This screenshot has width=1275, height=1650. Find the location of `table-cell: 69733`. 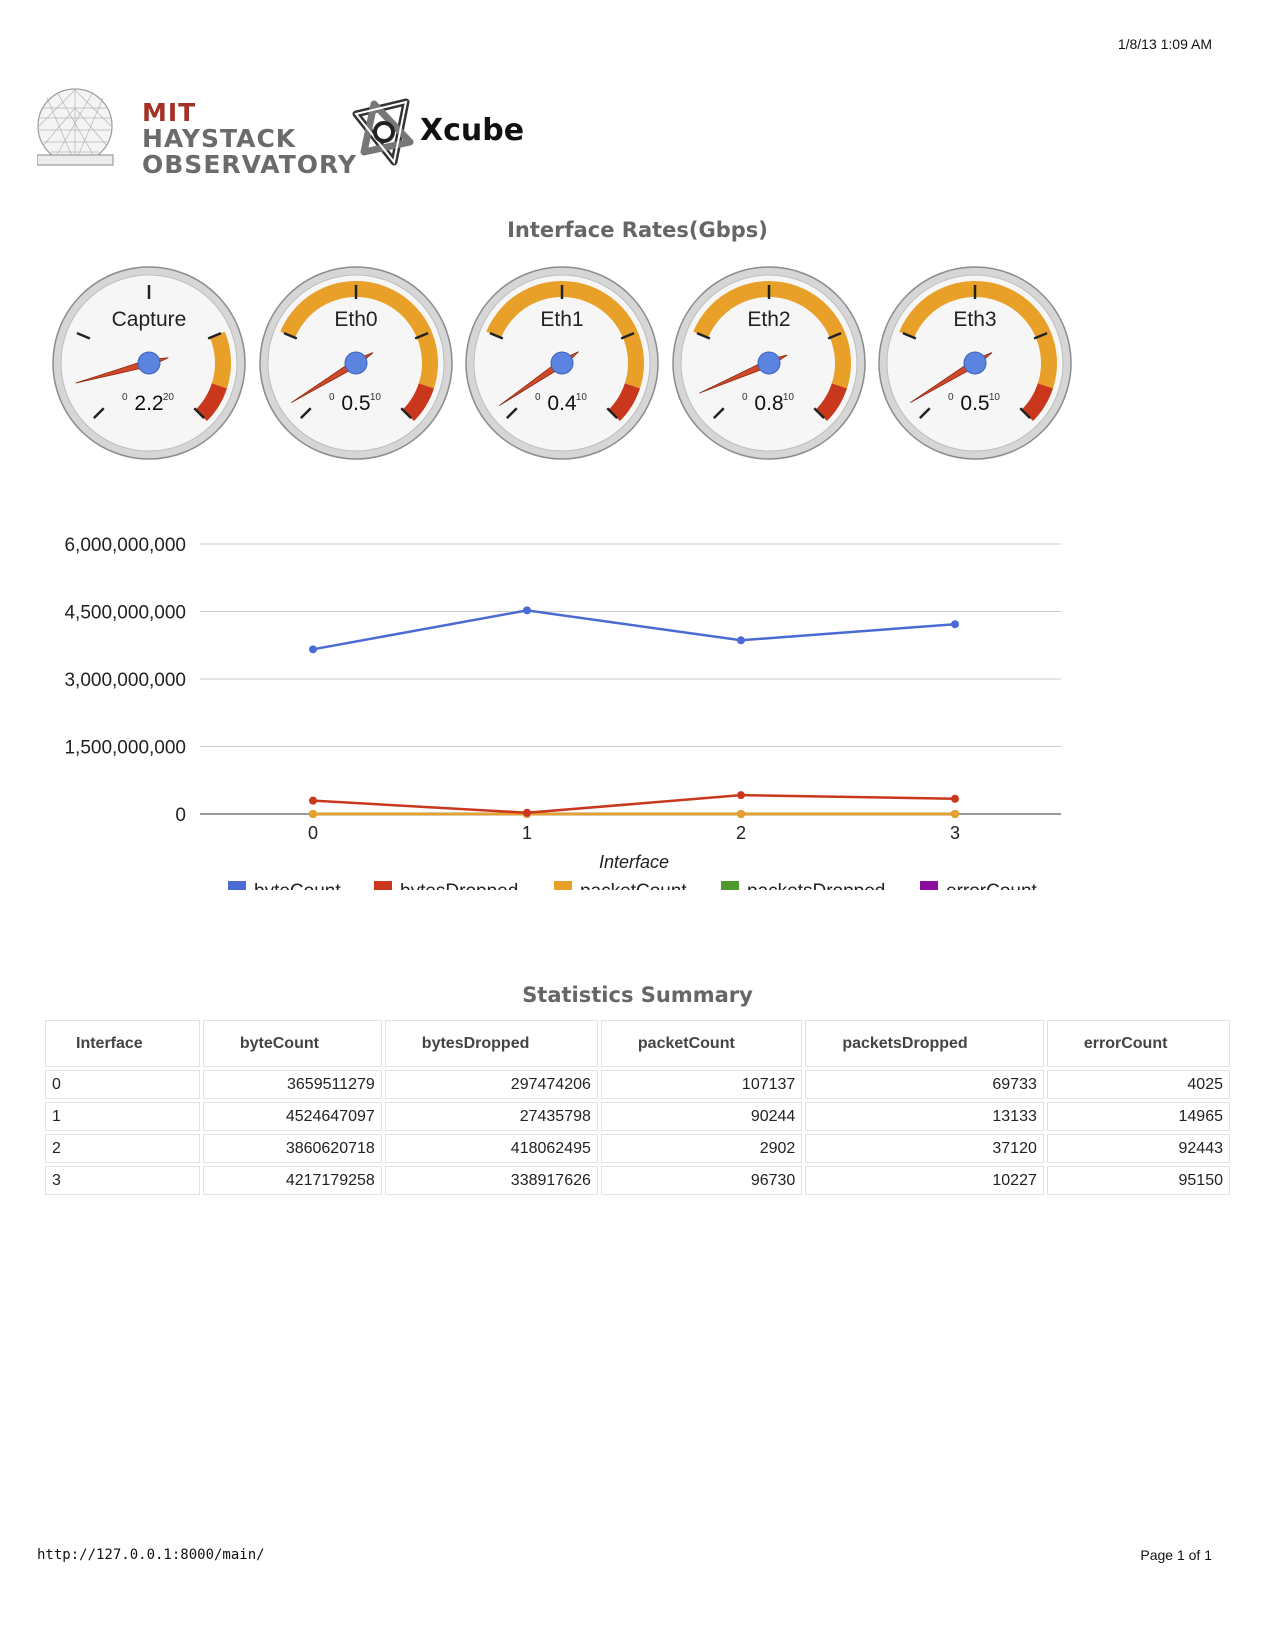

table-cell: 69733 is located at coordinates (924, 1084).